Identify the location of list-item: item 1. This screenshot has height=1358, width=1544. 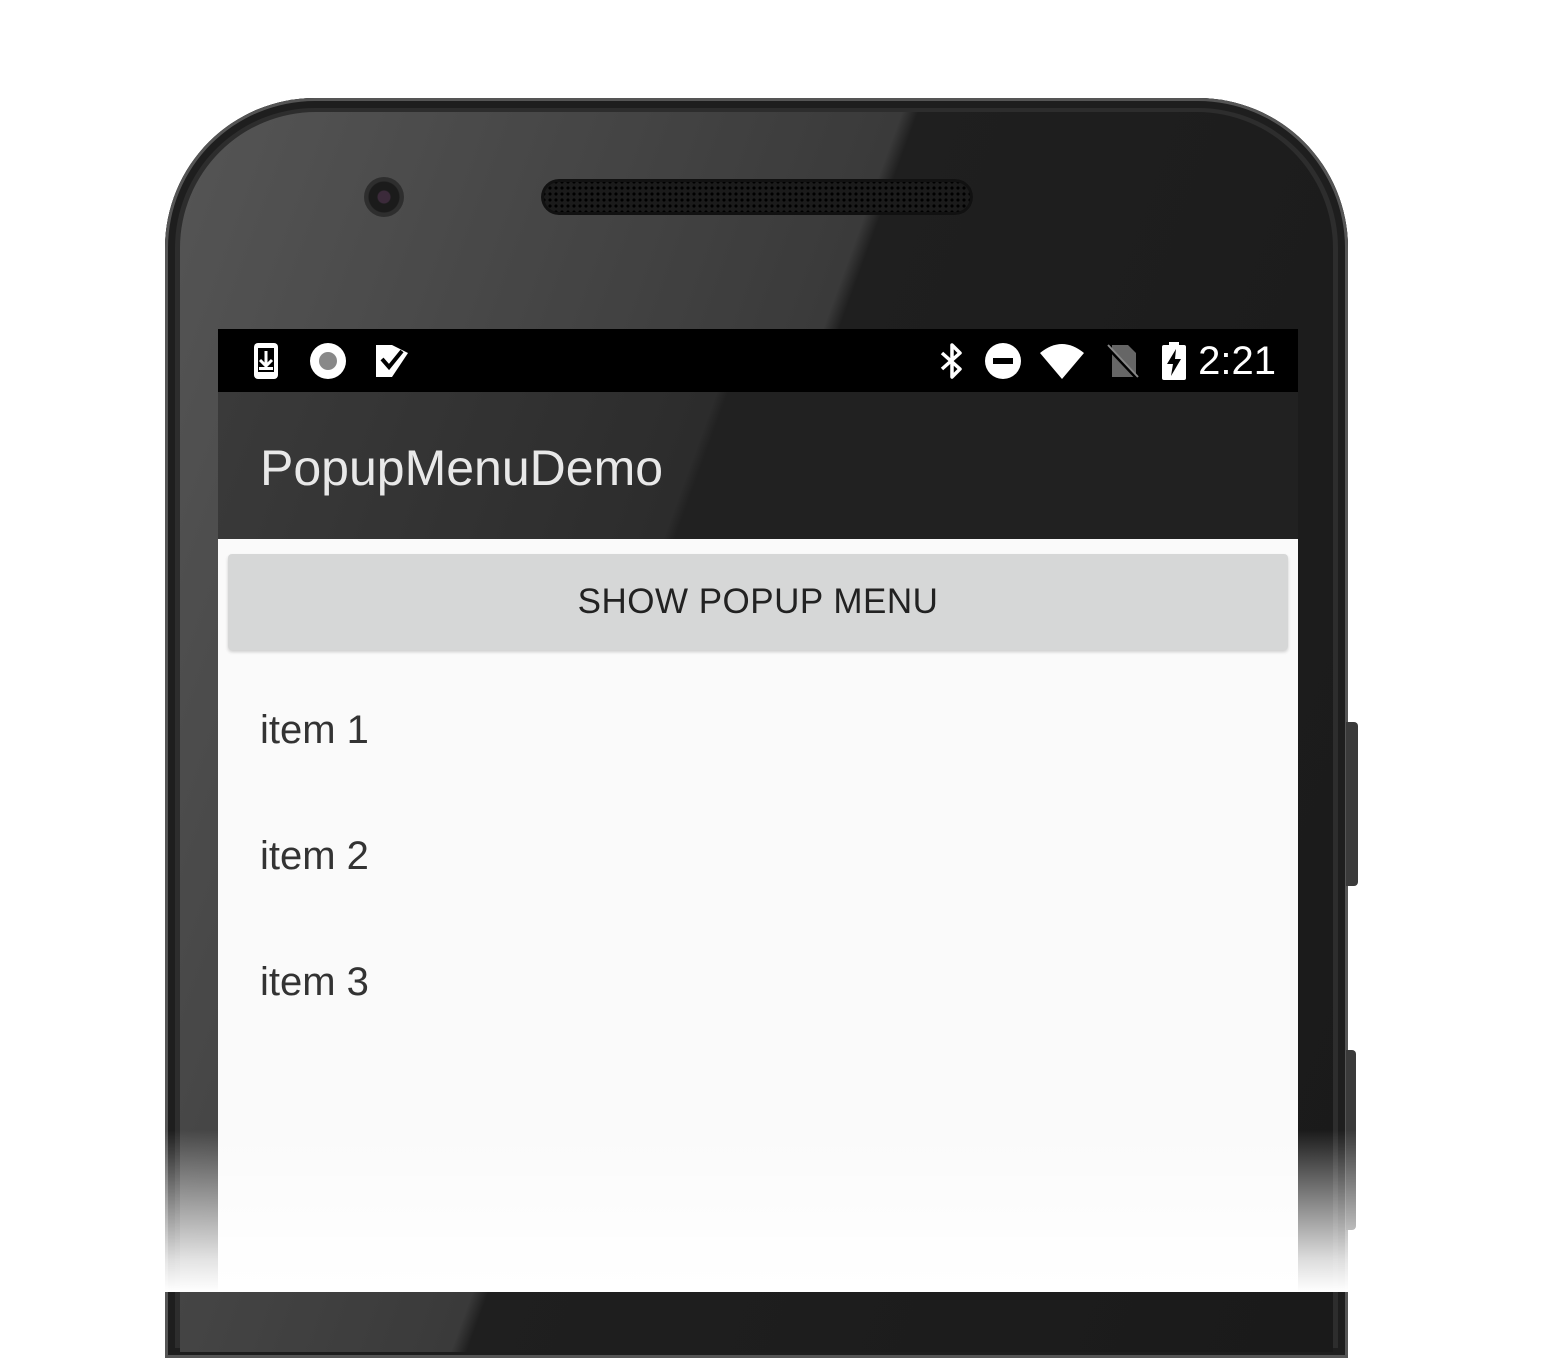
(758, 730).